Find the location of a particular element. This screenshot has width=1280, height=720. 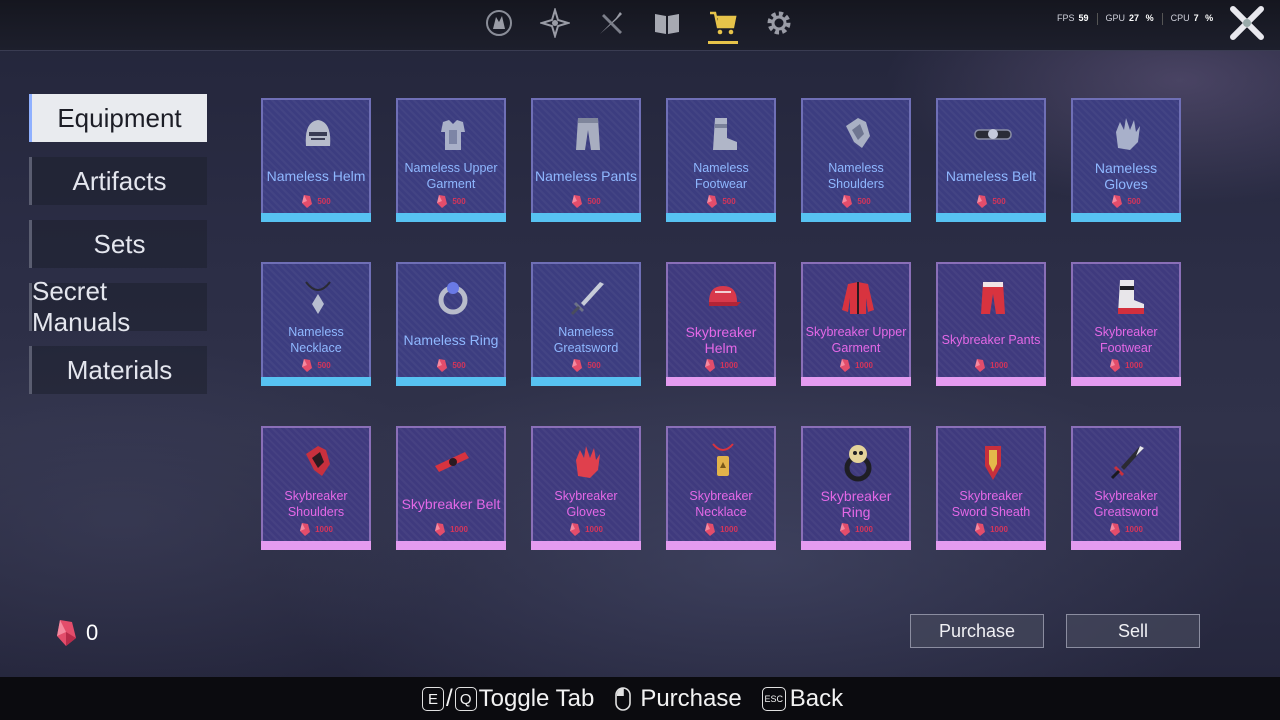

sheath-icon is located at coordinates (993, 463).